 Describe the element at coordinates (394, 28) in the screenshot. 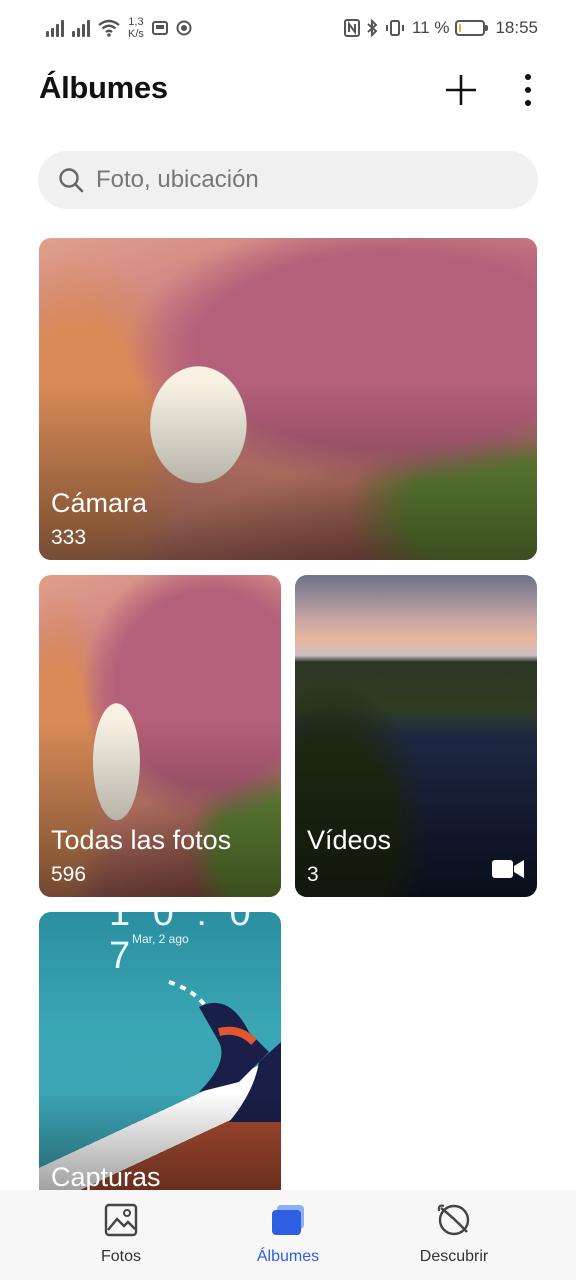

I see `vibrate-icon` at that location.